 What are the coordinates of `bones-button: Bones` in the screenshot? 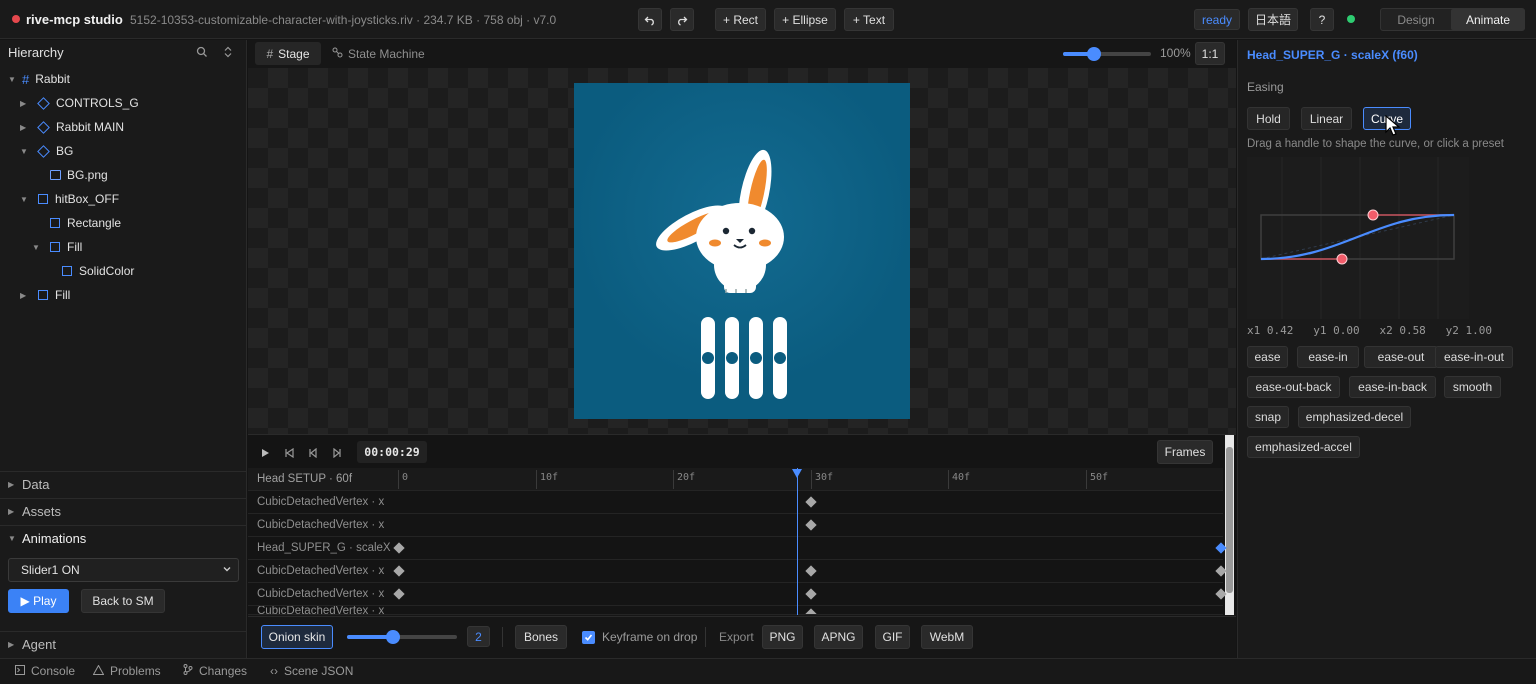 It's located at (541, 637).